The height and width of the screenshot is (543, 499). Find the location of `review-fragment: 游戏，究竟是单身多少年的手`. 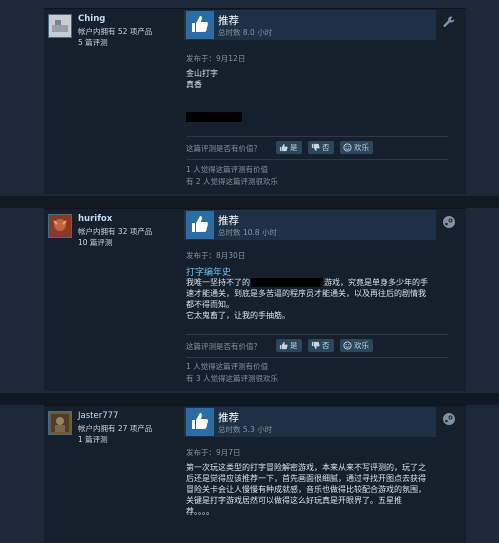

review-fragment: 游戏，究竟是单身多少年的手 is located at coordinates (376, 282).